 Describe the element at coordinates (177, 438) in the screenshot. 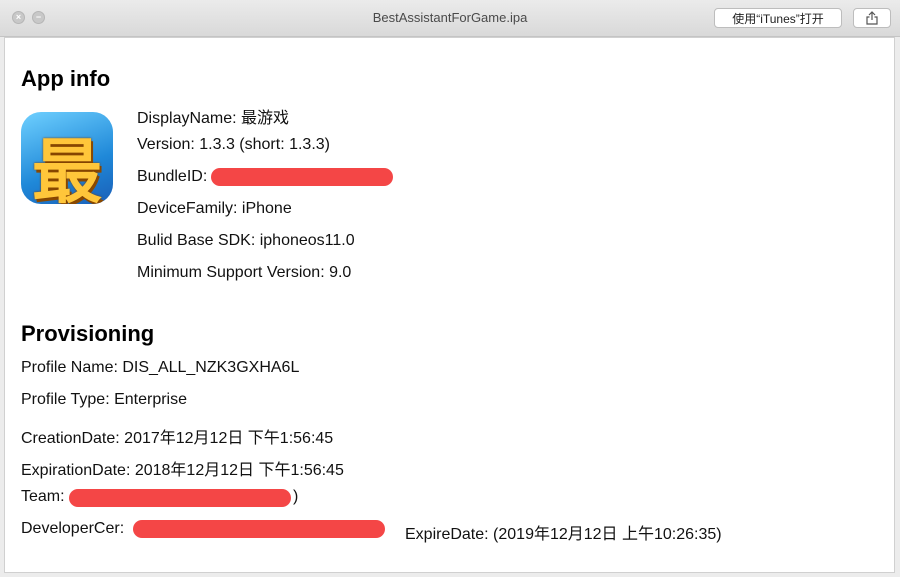

I see `creation-date: CreationDate: 2017年12月12日 下午1:56:45` at that location.